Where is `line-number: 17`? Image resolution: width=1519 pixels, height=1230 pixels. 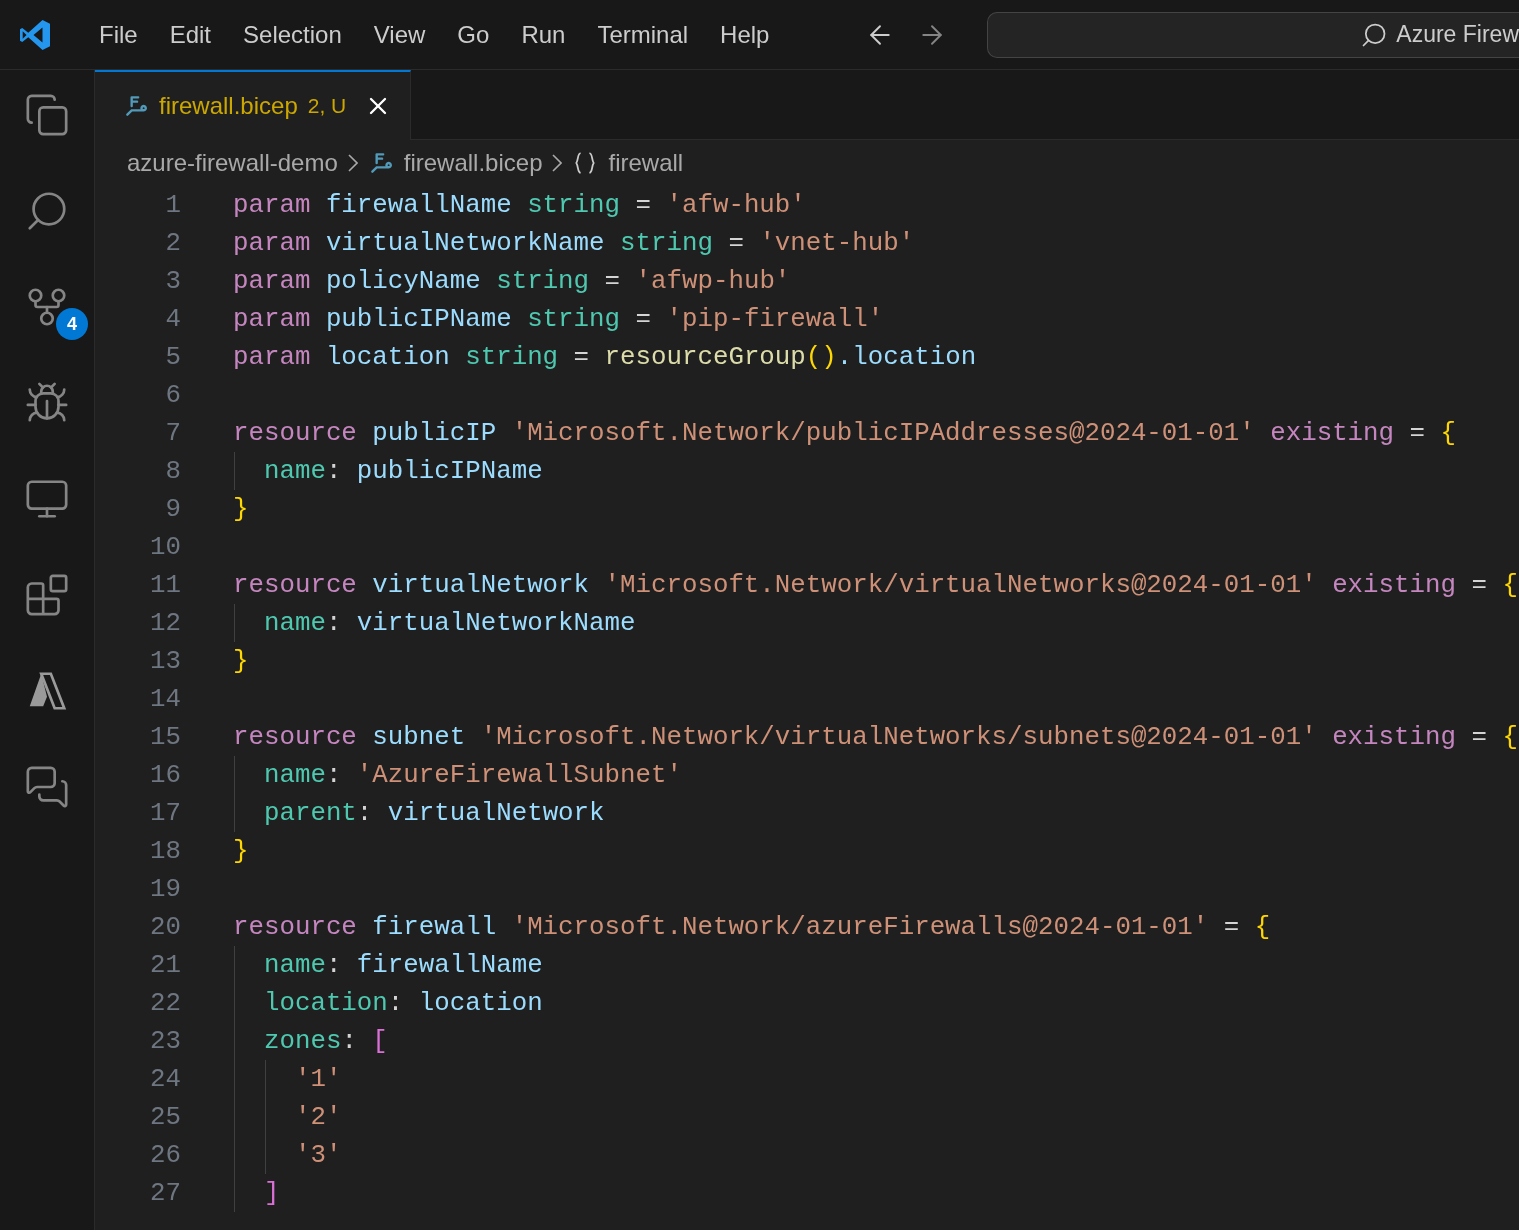
line-number: 17 is located at coordinates (165, 813).